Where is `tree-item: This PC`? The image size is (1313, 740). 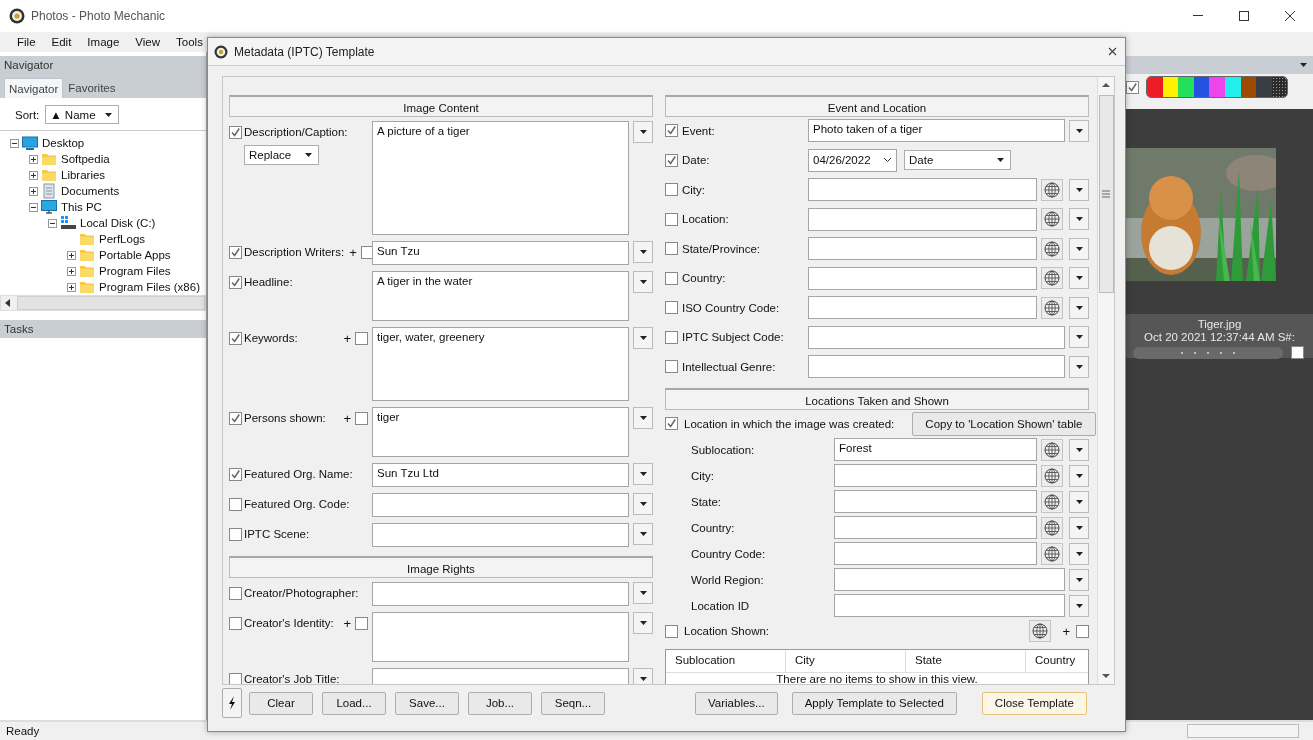
tree-item: This PC is located at coordinates (81, 207).